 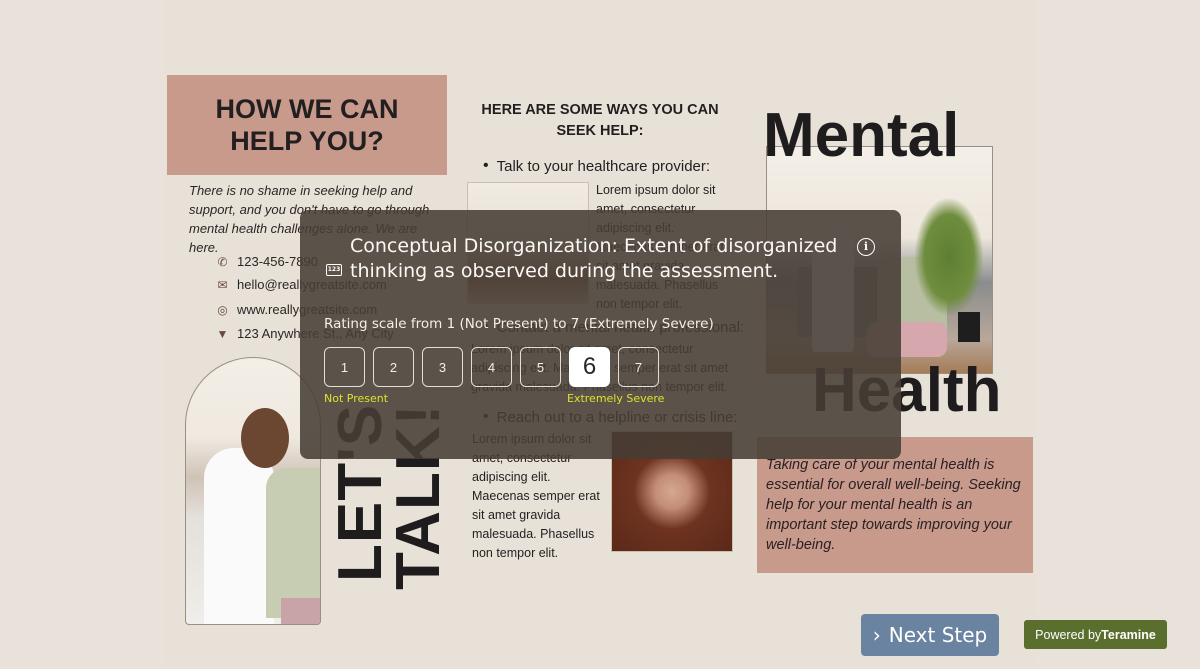 I want to click on rating-option-4: 4, so click(x=491, y=367).